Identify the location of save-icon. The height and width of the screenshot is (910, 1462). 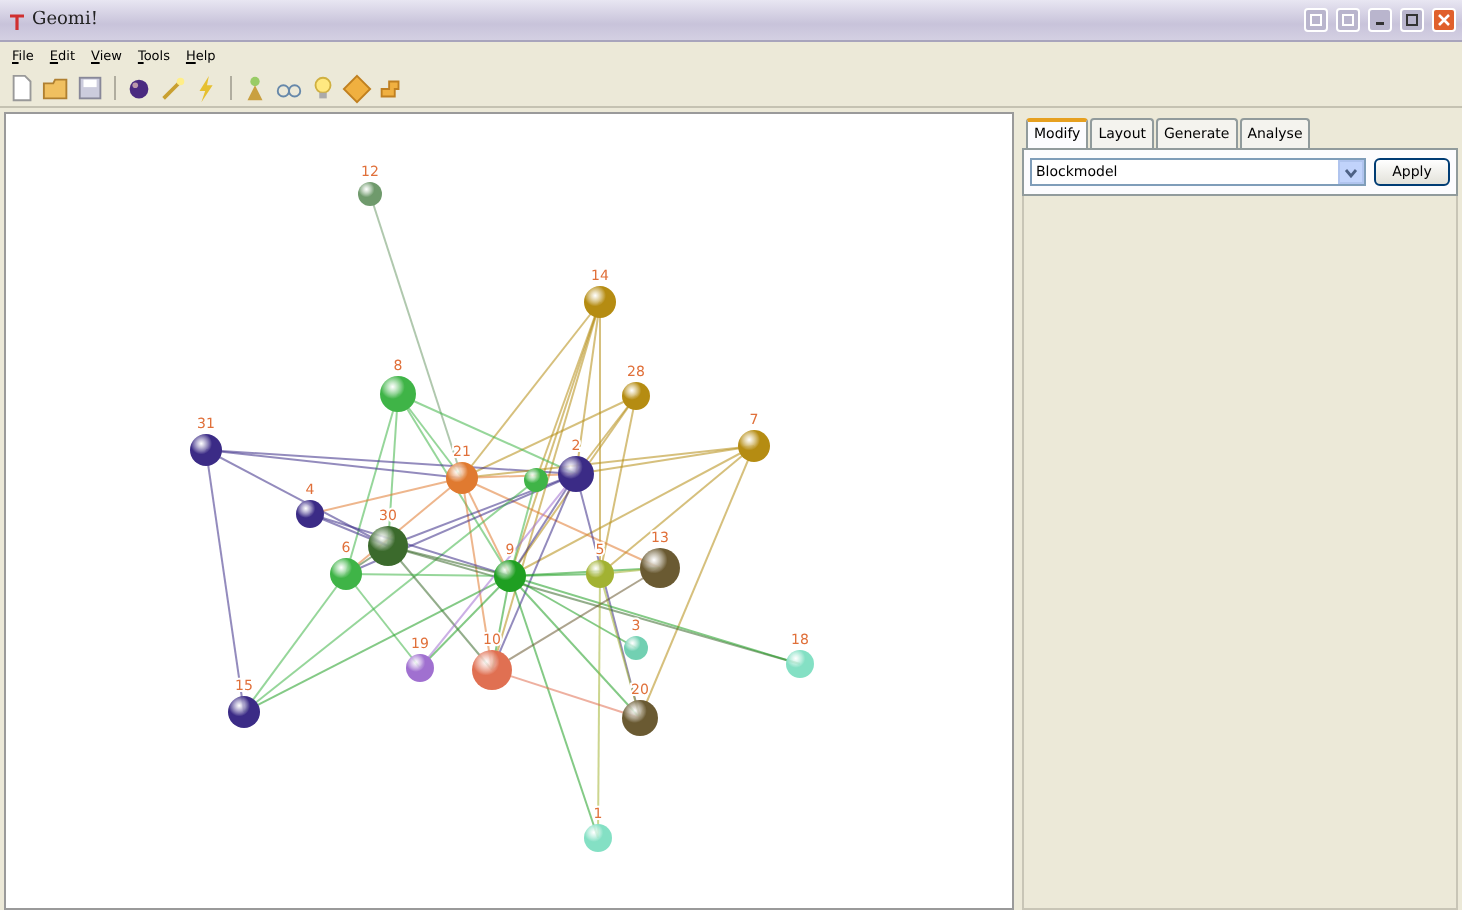
(91, 88).